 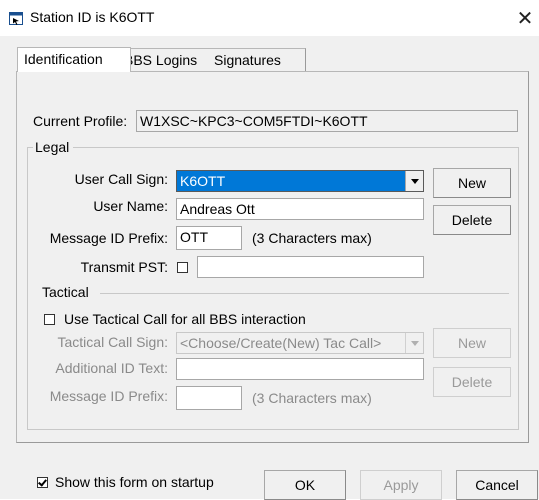 I want to click on legal-group-border-left, so click(x=27, y=288).